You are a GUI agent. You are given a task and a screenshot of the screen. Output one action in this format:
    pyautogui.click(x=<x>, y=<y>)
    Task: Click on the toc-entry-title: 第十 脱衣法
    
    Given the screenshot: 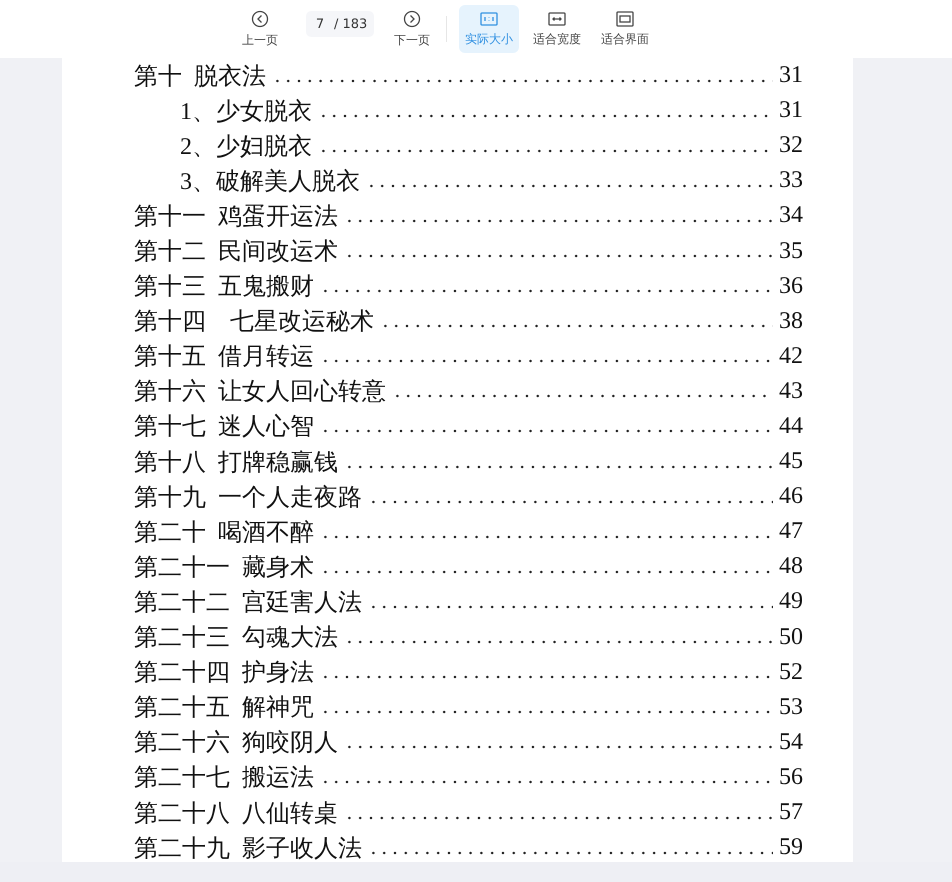 What is the action you would take?
    pyautogui.click(x=200, y=77)
    